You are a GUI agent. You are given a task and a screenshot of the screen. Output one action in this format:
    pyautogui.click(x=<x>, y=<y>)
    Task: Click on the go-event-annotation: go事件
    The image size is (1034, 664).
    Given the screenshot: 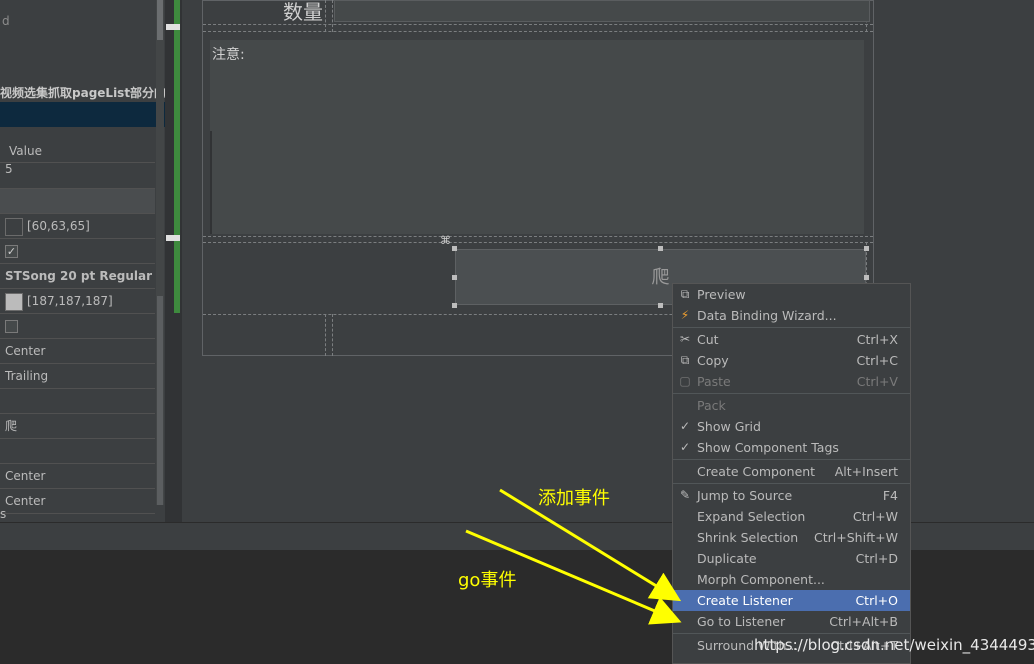 What is the action you would take?
    pyautogui.click(x=487, y=580)
    